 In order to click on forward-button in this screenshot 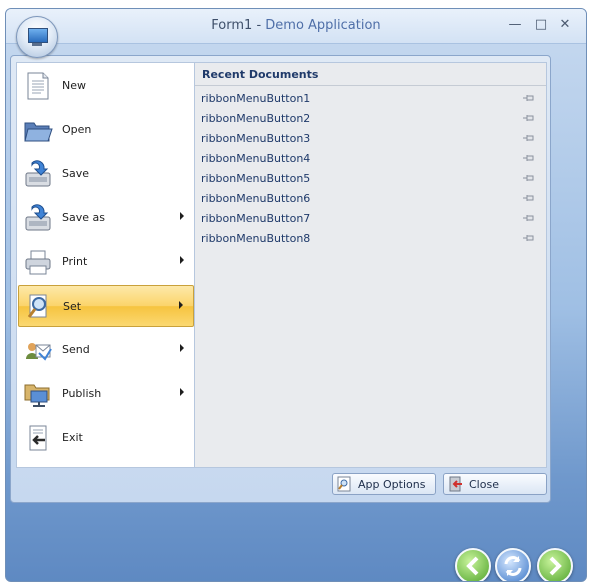, I will do `click(555, 564)`.